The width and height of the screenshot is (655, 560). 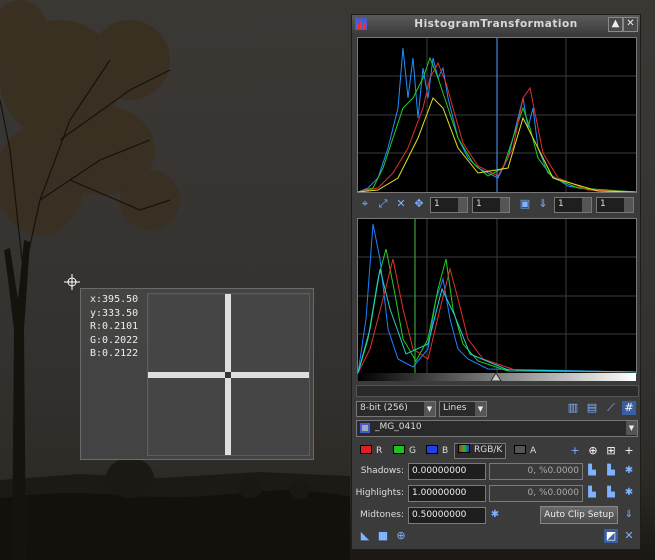 I want to click on shadows-label: Shadows:, so click(x=382, y=471).